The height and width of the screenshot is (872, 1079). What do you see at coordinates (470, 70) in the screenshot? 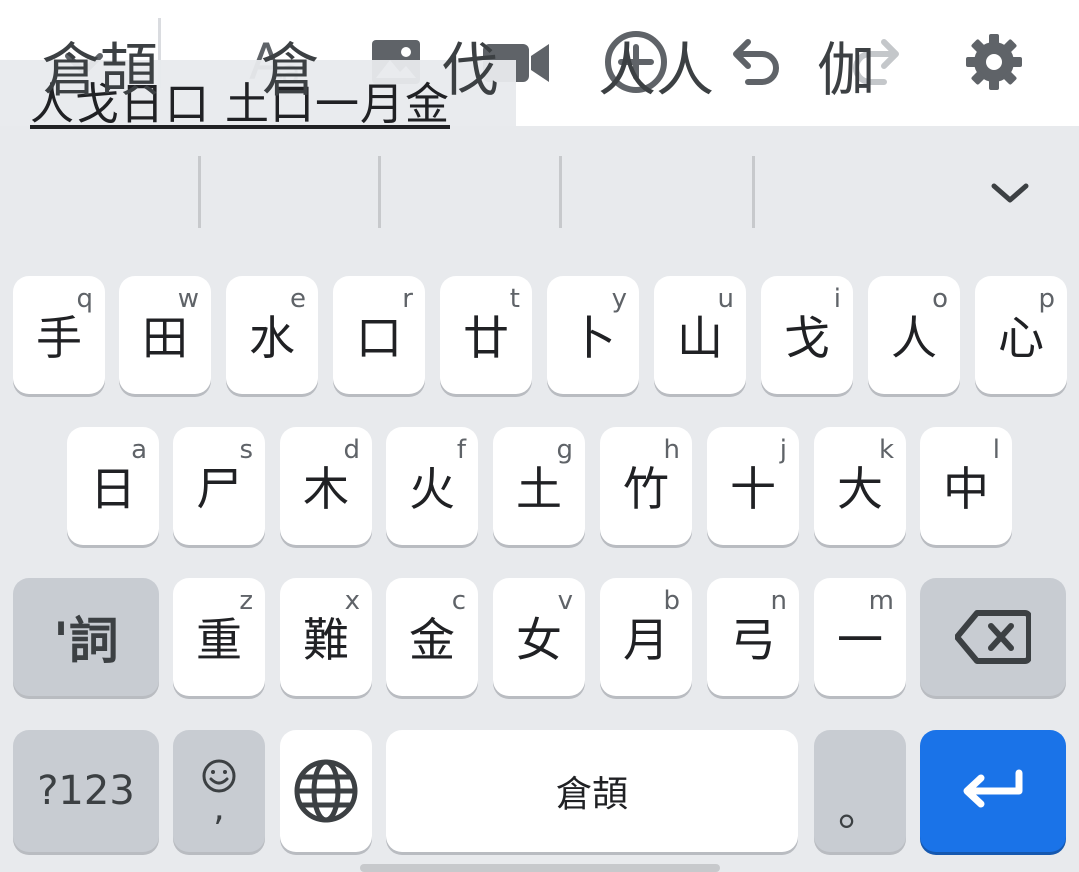
I see `suggestion-item: 伐` at bounding box center [470, 70].